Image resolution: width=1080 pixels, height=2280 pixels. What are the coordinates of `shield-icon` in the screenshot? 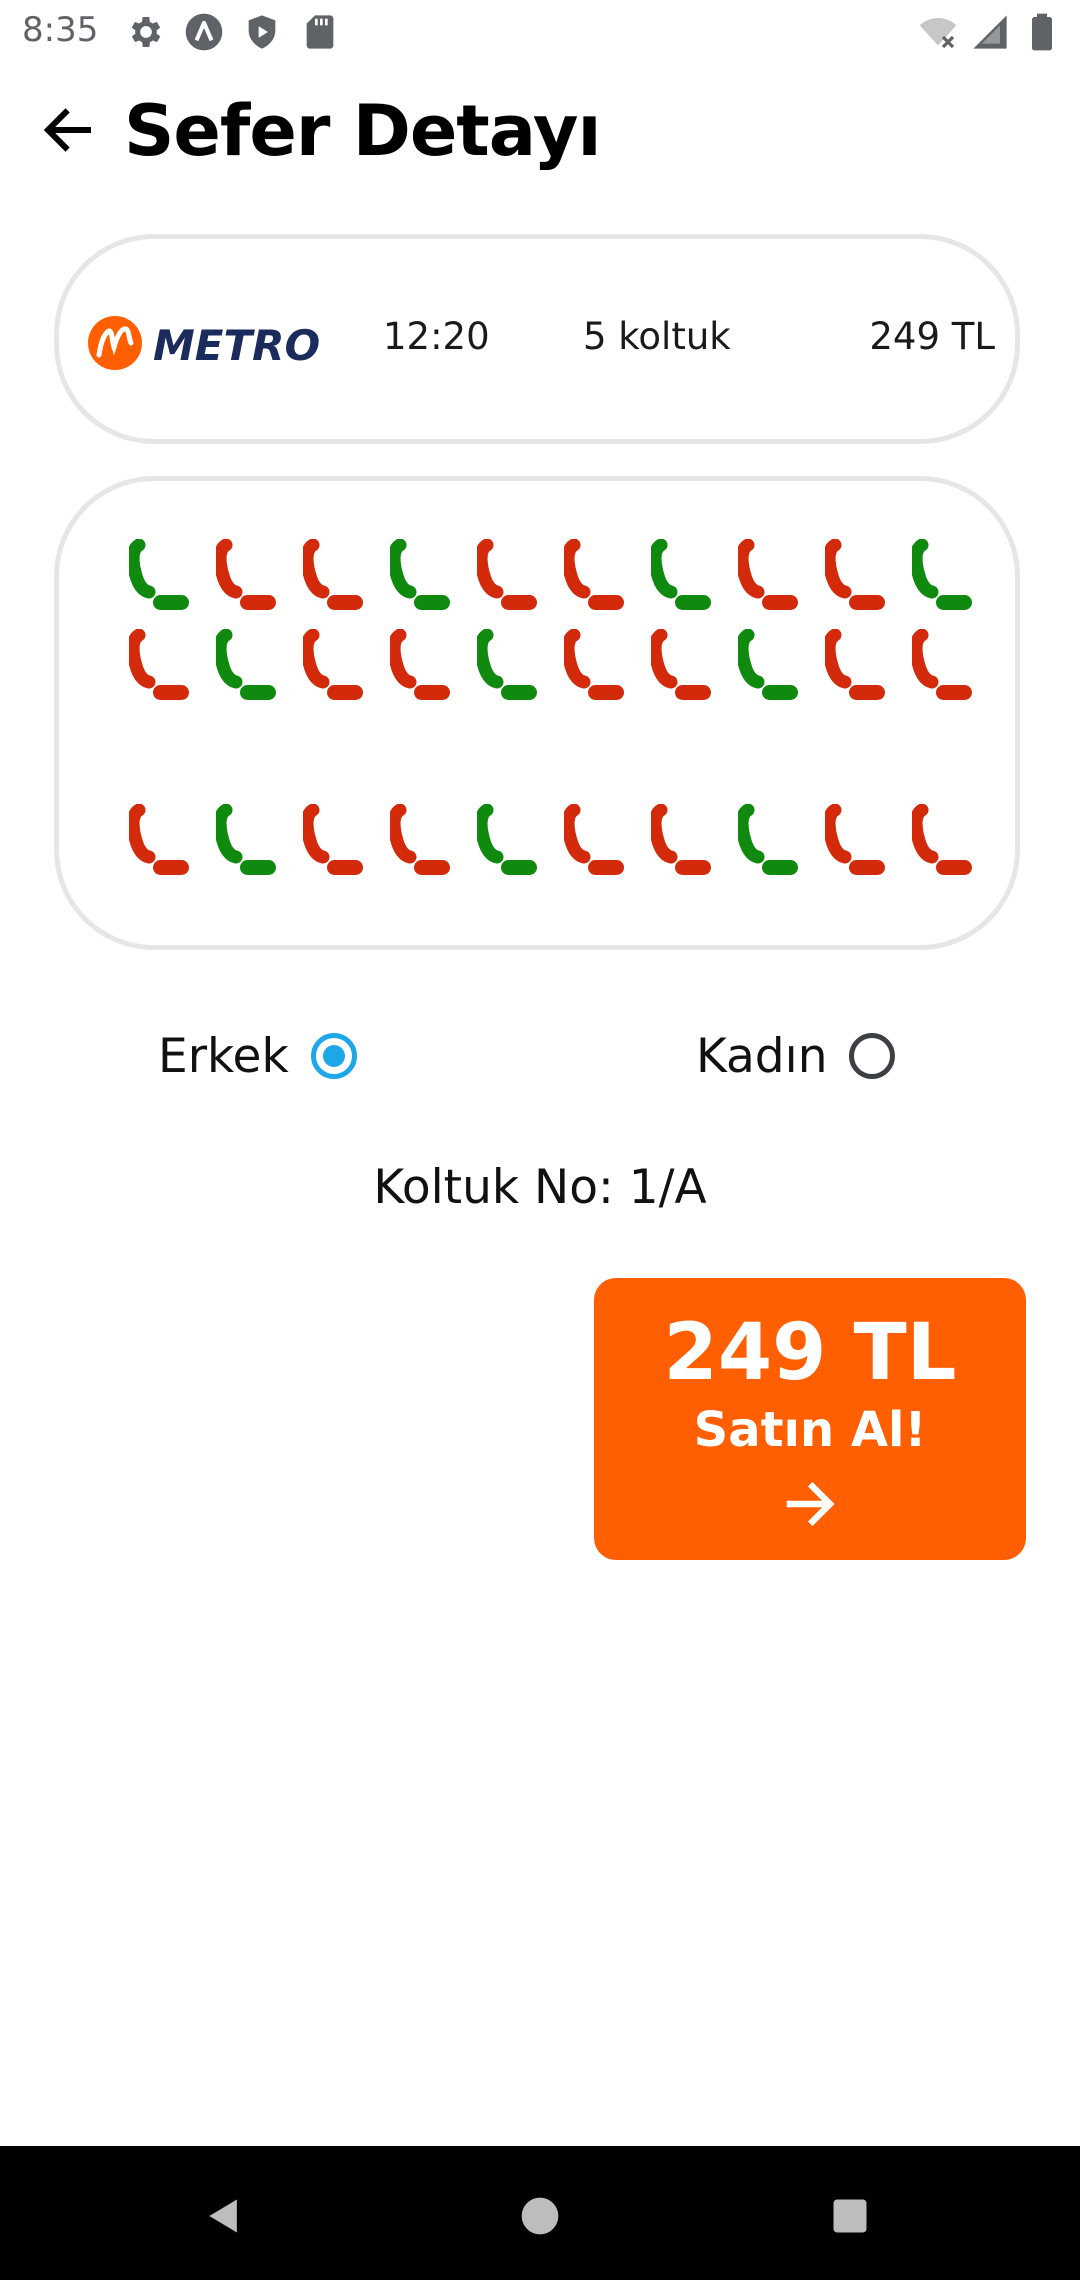 It's located at (262, 32).